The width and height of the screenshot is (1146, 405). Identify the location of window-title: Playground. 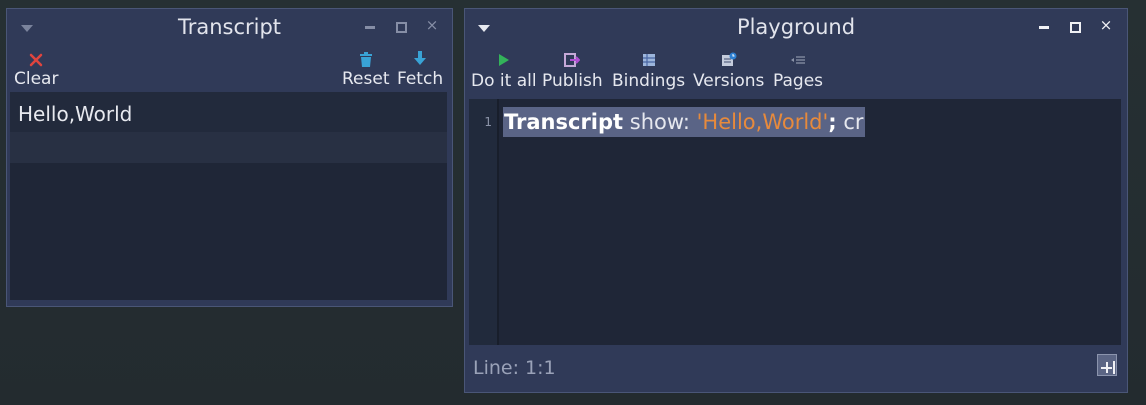
(796, 27).